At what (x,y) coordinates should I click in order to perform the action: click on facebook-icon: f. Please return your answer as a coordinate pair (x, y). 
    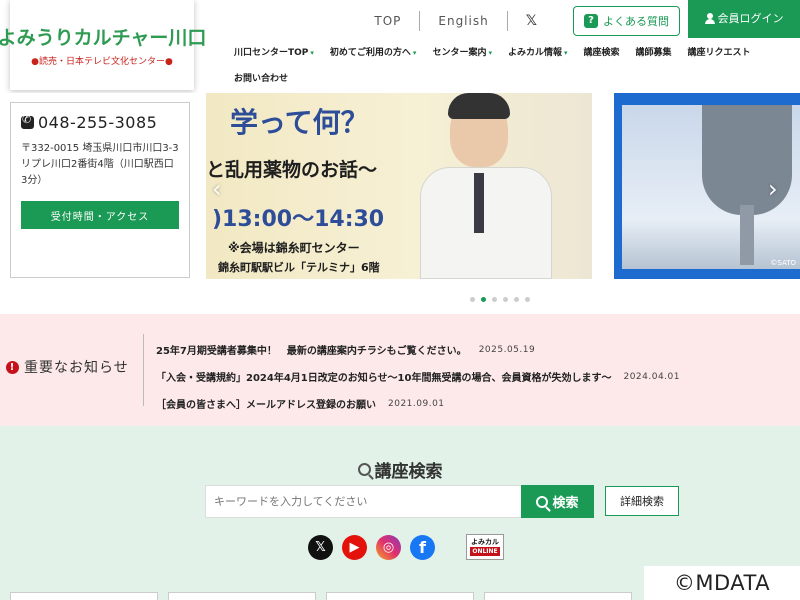
    Looking at the image, I should click on (422, 547).